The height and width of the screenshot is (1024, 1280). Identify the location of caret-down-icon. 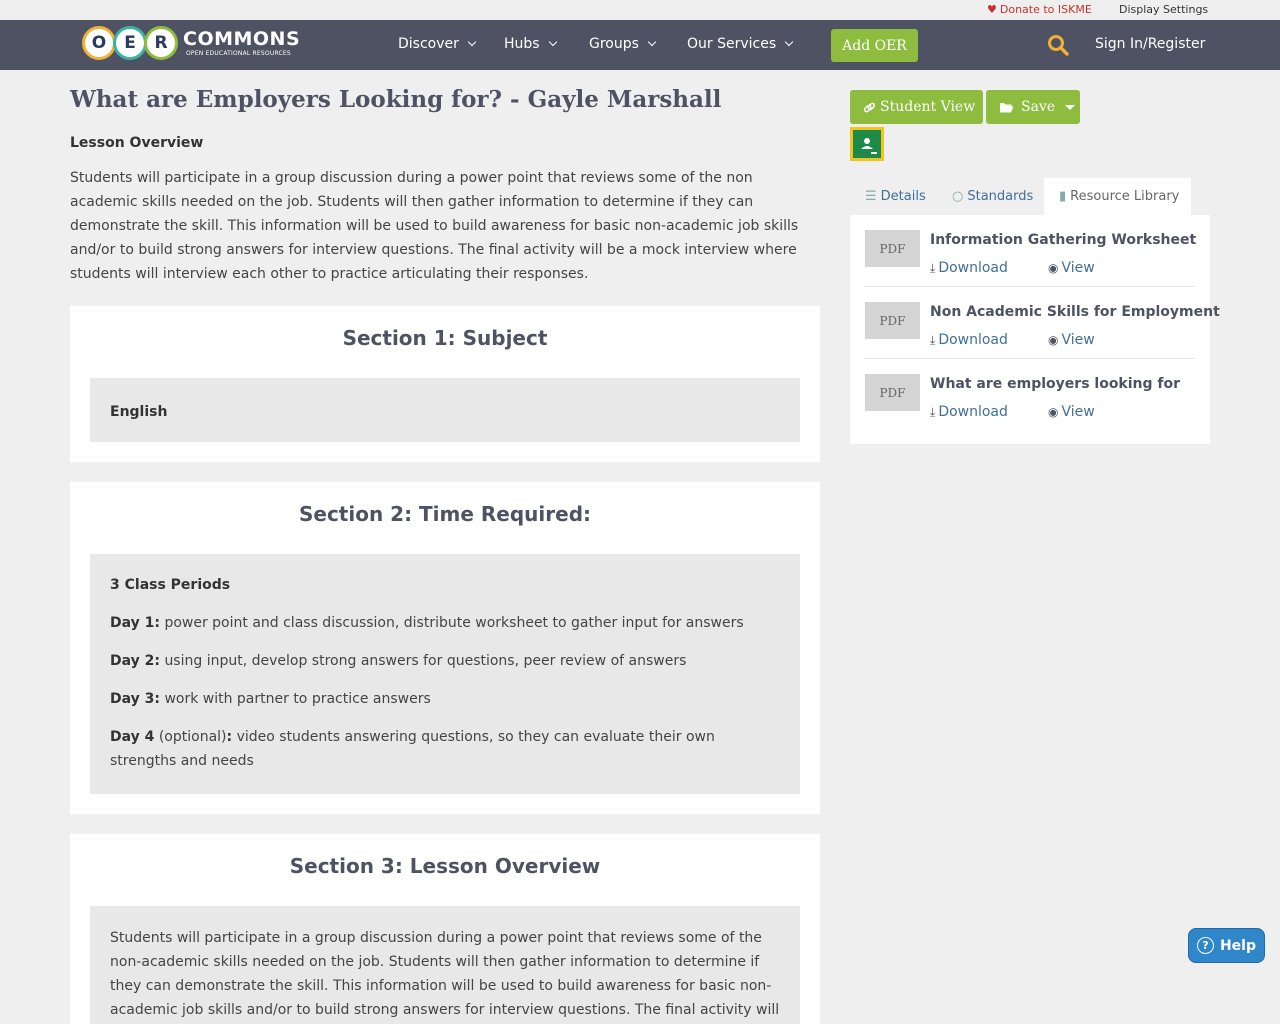
(1070, 107).